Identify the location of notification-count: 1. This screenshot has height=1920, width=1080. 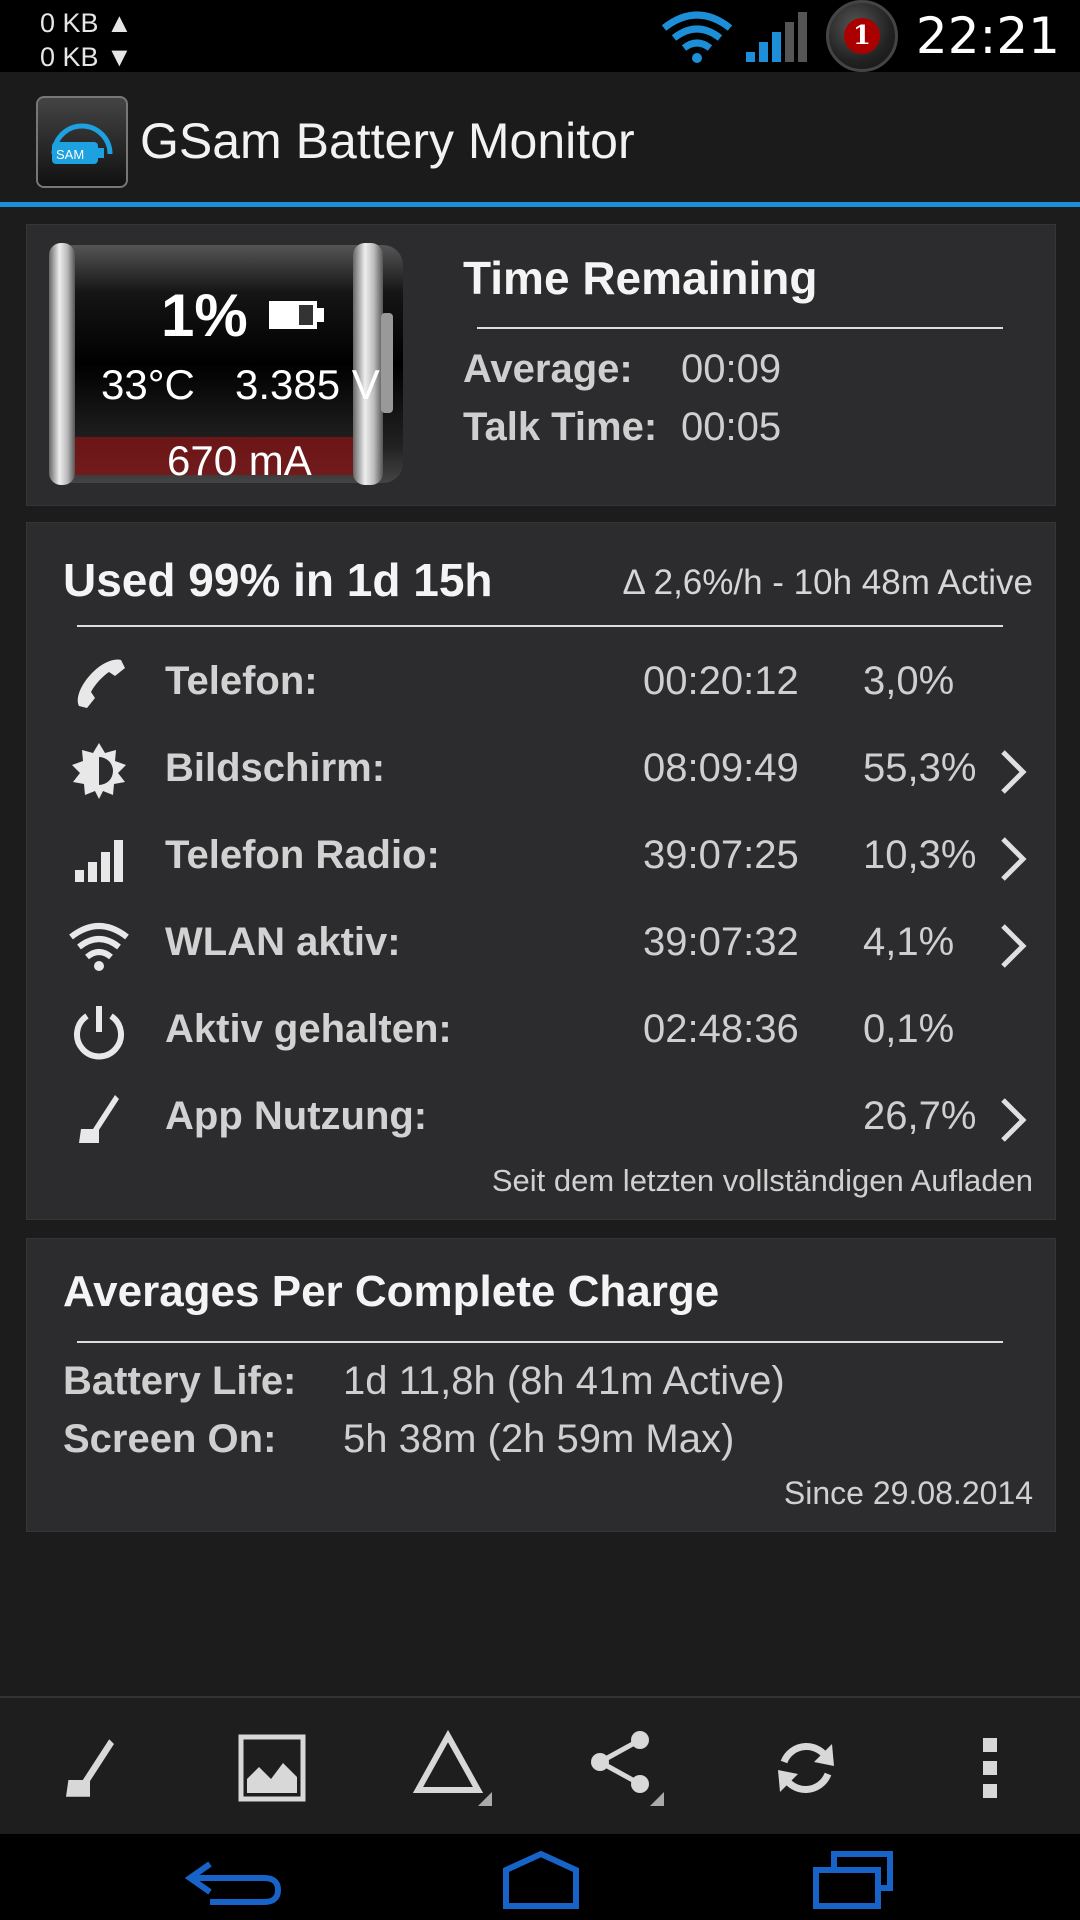
(861, 36).